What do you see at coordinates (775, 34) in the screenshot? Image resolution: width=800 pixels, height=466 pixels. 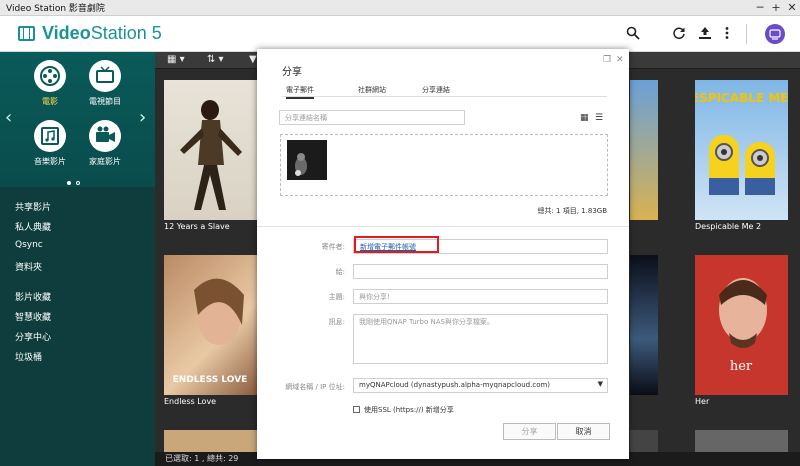 I see `user-avatar` at bounding box center [775, 34].